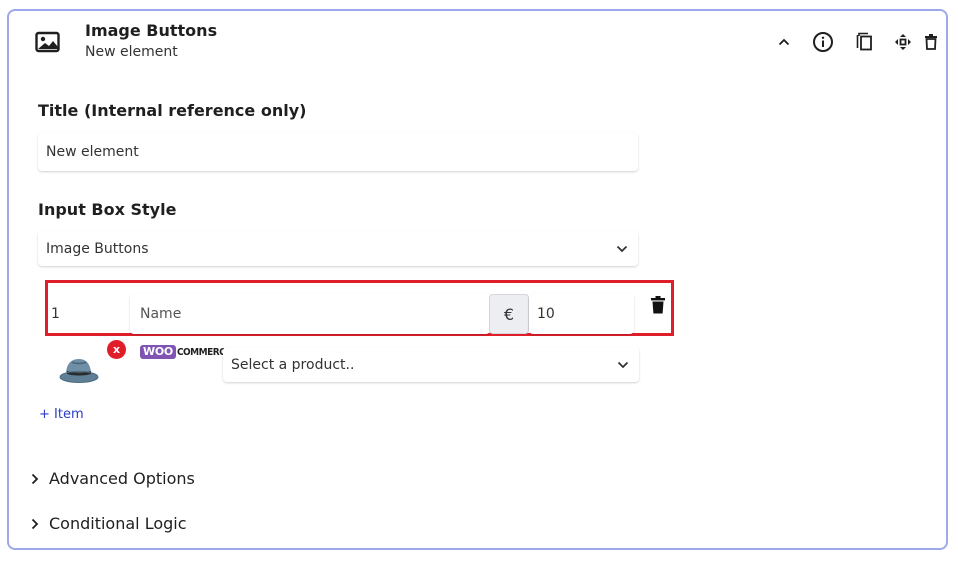 The image size is (958, 562). What do you see at coordinates (79, 370) in the screenshot?
I see `hat-thumbnail` at bounding box center [79, 370].